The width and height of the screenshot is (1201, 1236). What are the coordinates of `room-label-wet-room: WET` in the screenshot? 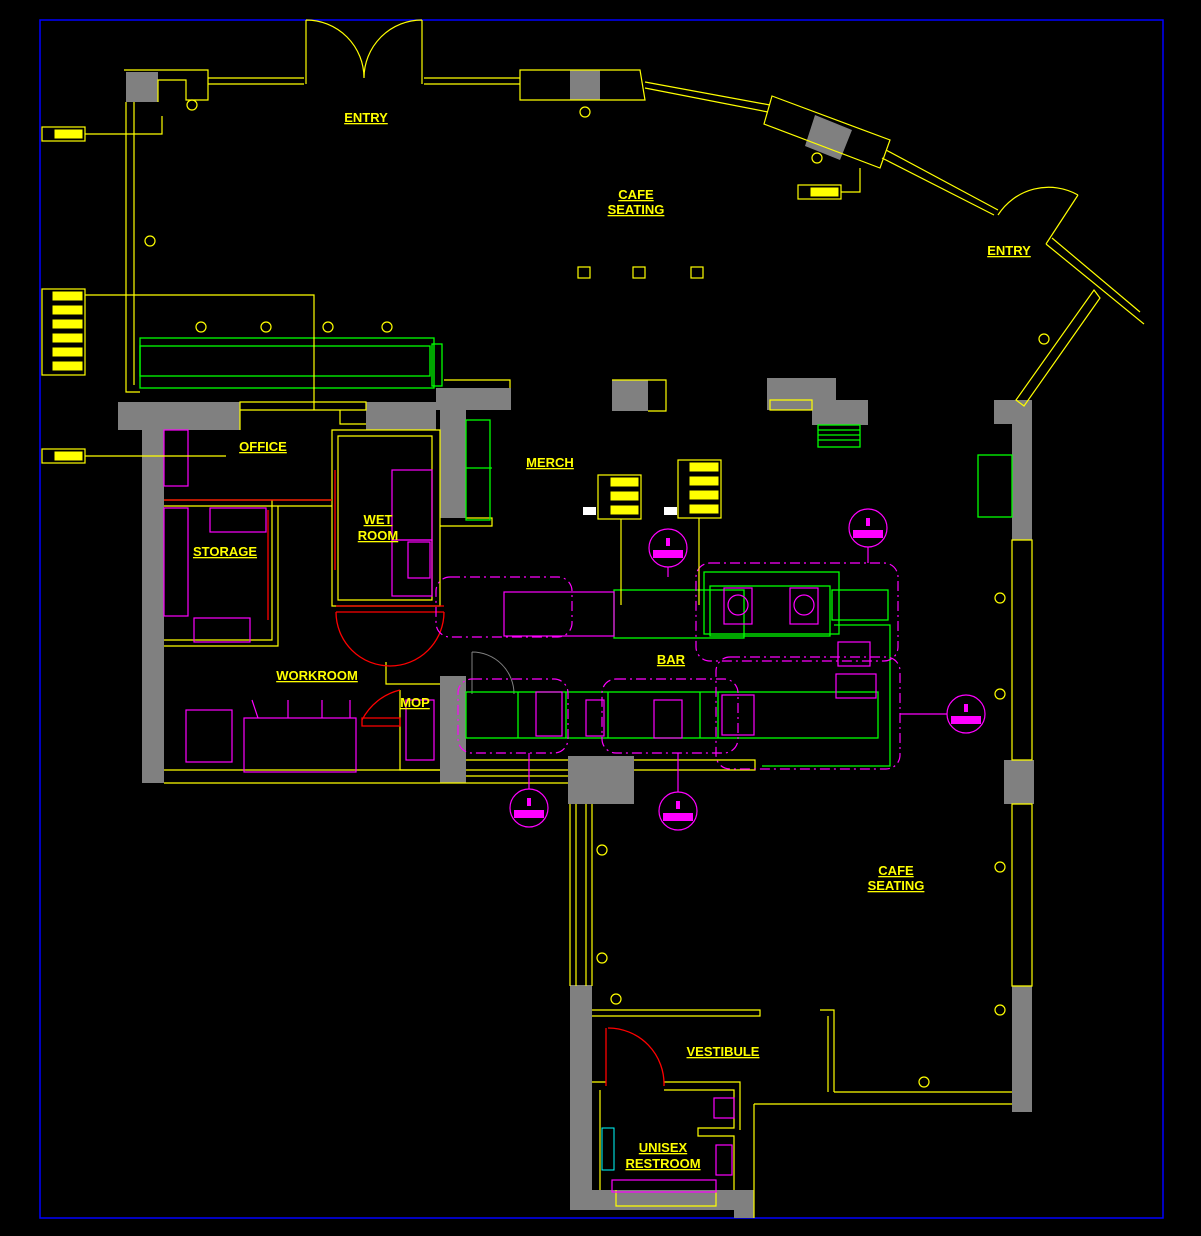 It's located at (378, 519).